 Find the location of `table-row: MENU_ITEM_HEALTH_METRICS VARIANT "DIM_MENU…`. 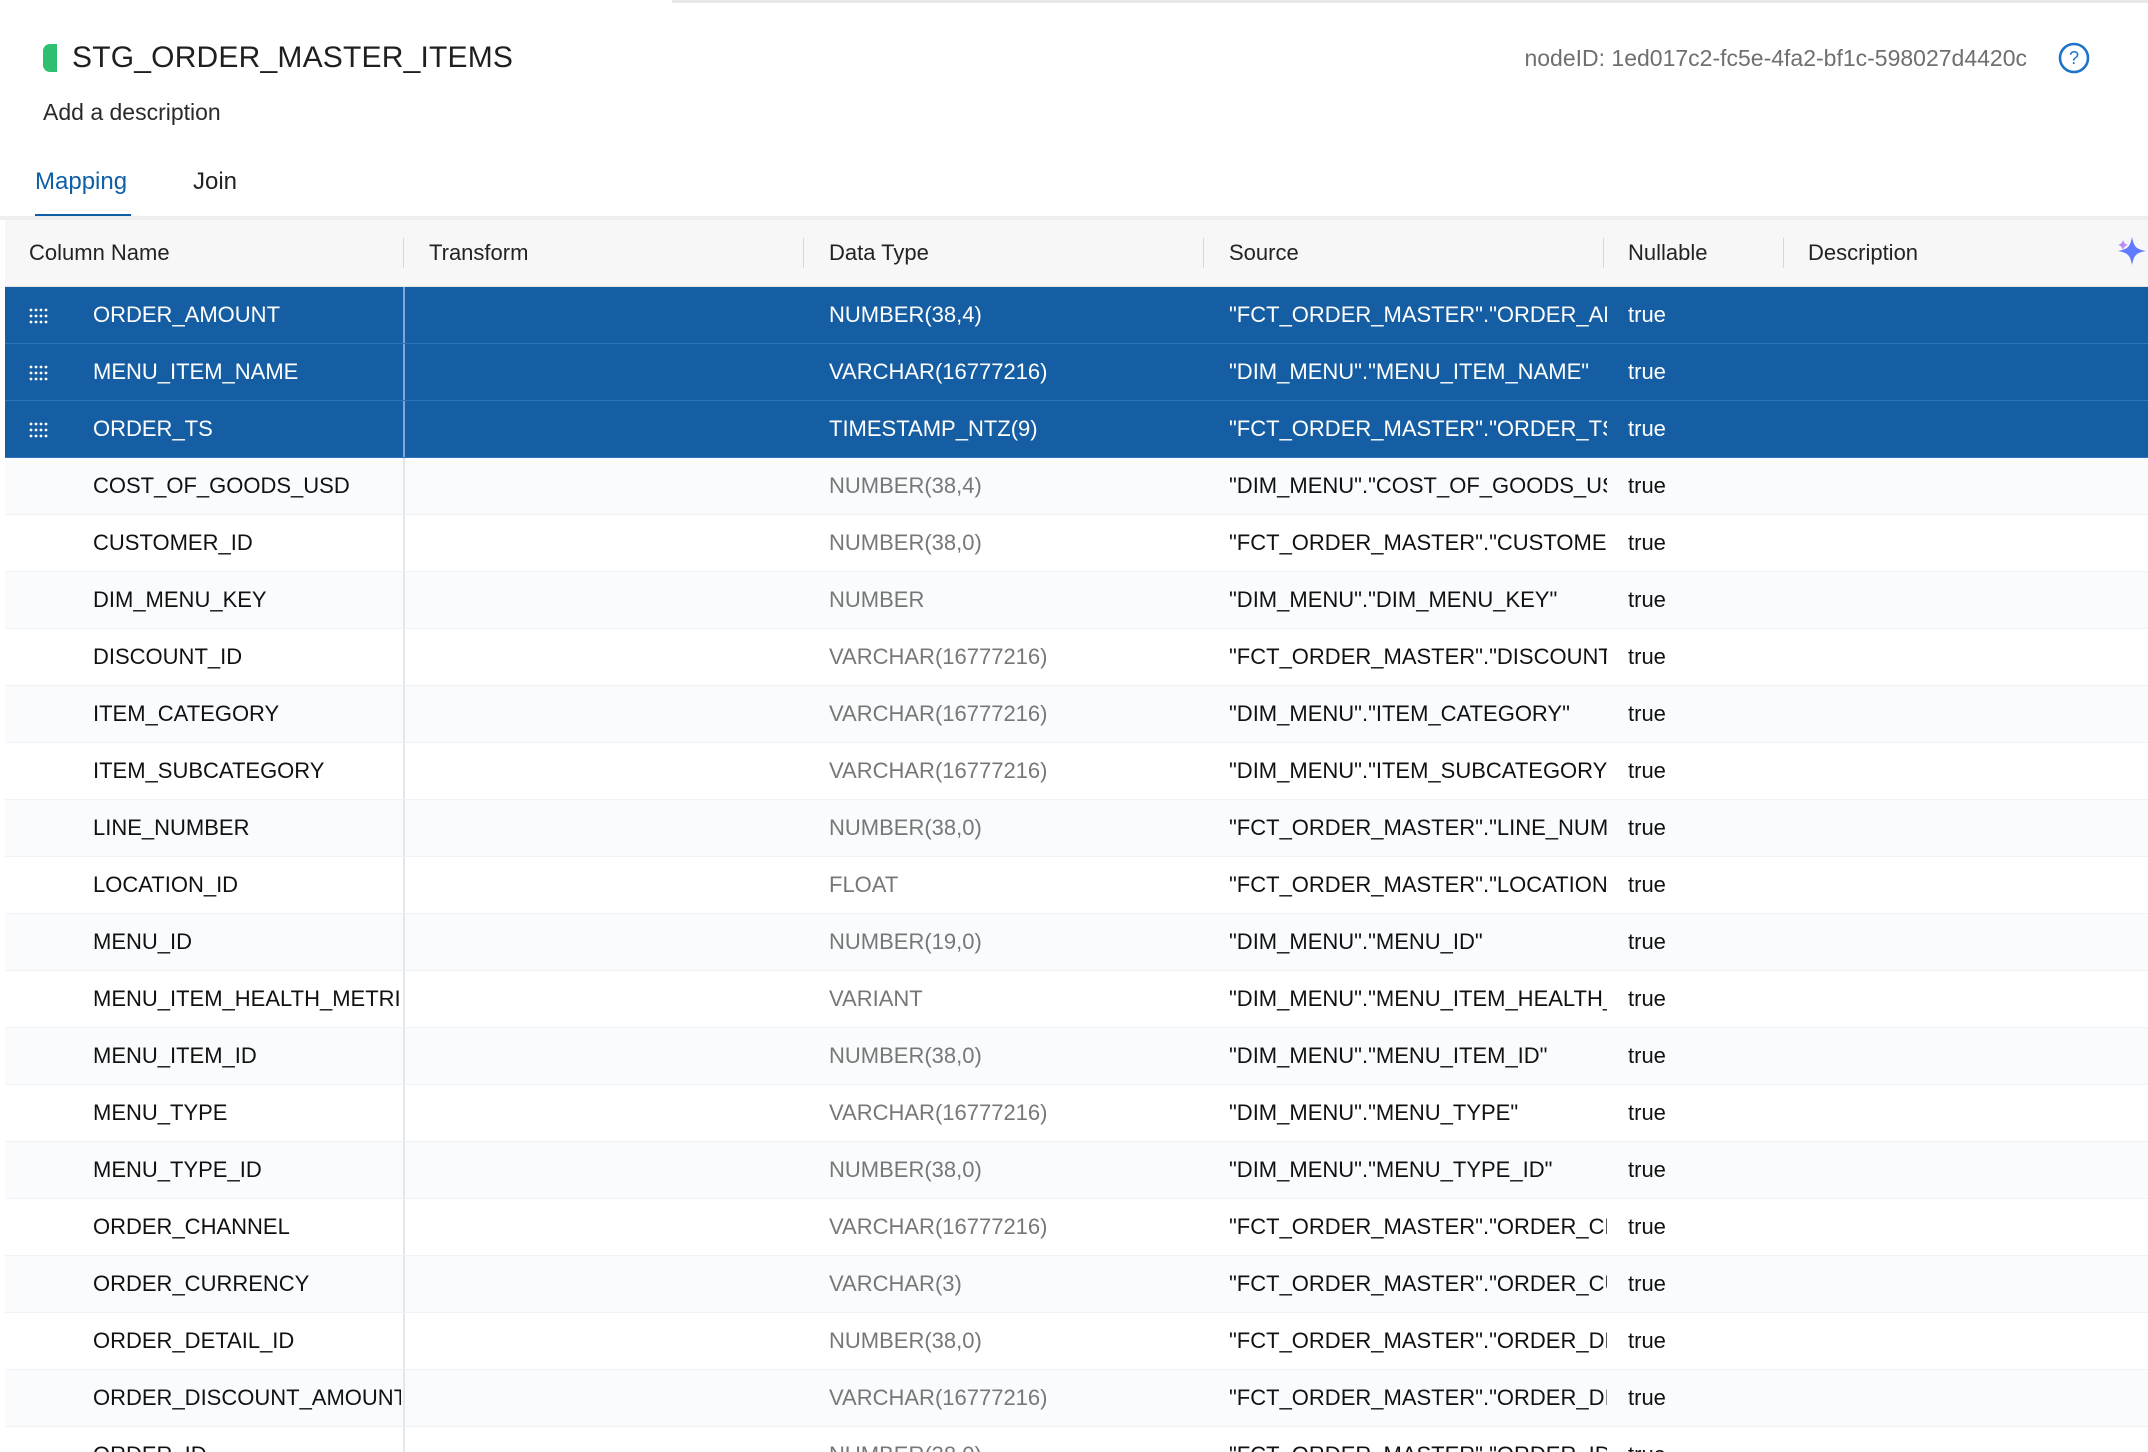

table-row: MENU_ITEM_HEALTH_METRICS VARIANT "DIM_MENU… is located at coordinates (1076, 999).